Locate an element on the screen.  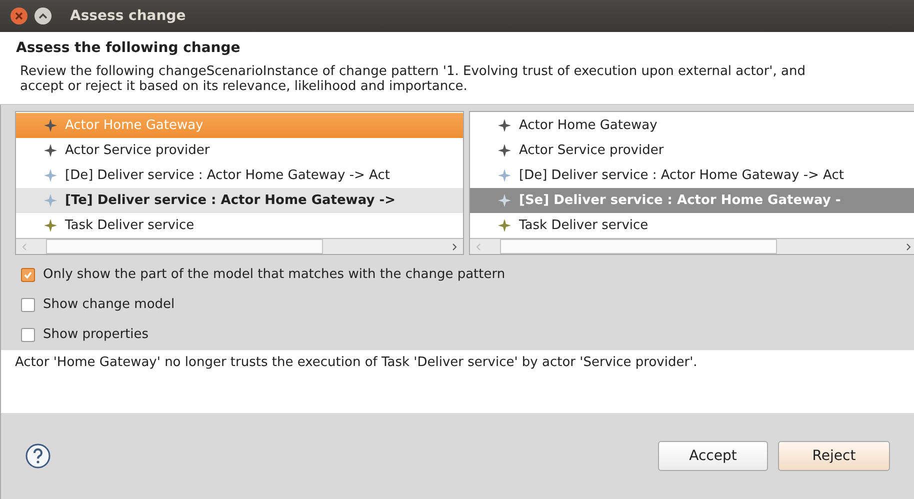
checkbox-label: Only show the part of the model that matches with the change pattern is located at coordinates (274, 274).